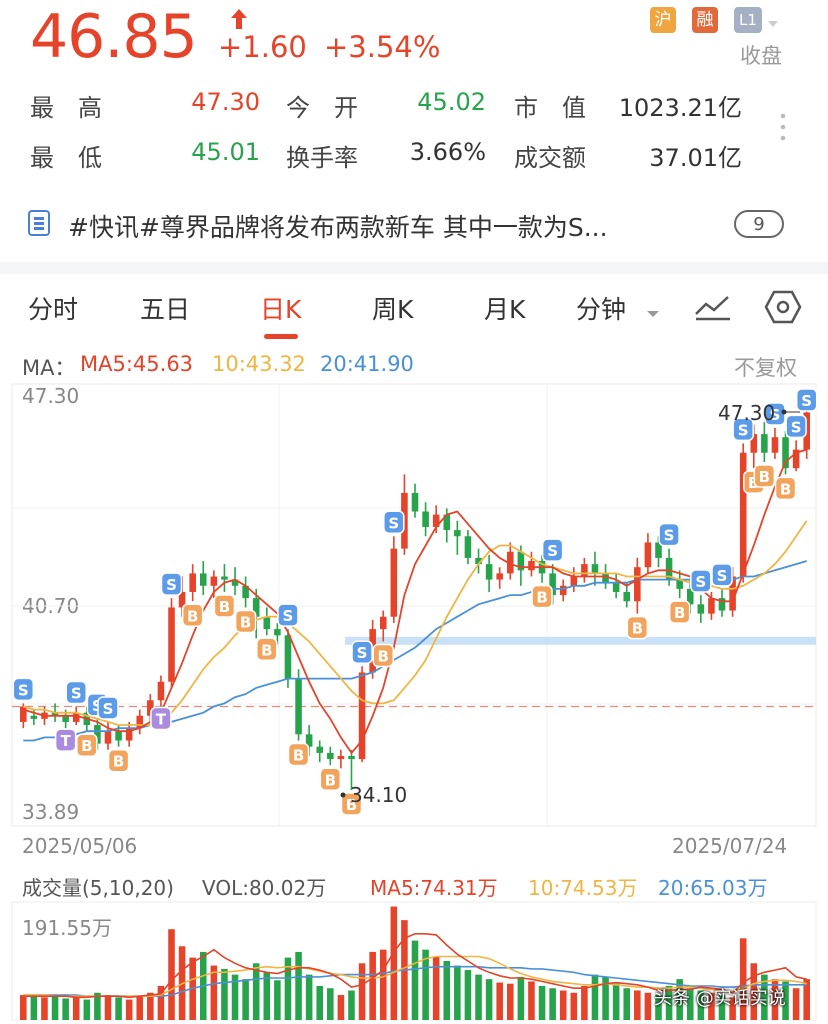 The width and height of the screenshot is (828, 1024). What do you see at coordinates (264, 888) in the screenshot?
I see `volume-current: VOL:80.02万` at bounding box center [264, 888].